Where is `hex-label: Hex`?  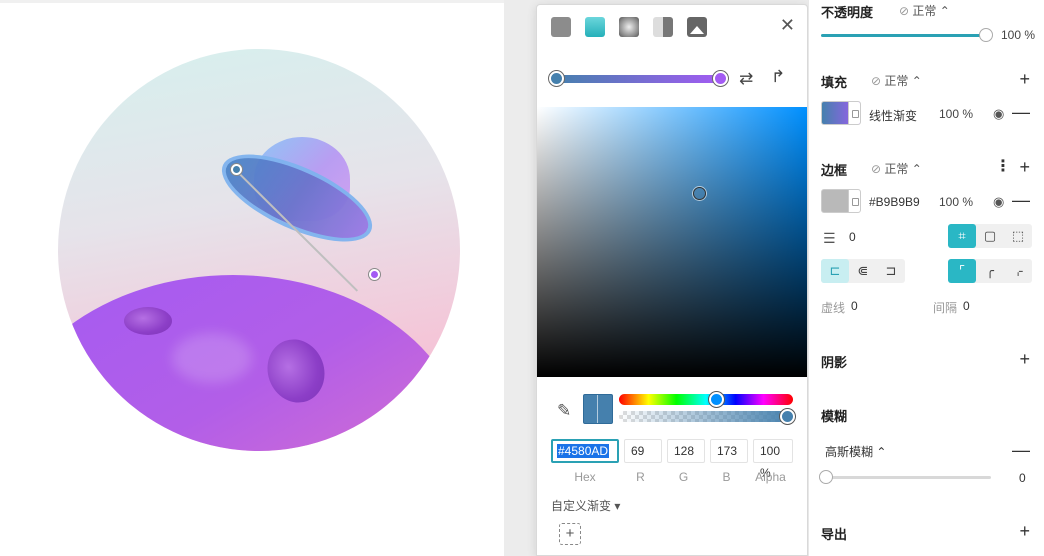
hex-label: Hex is located at coordinates (585, 477).